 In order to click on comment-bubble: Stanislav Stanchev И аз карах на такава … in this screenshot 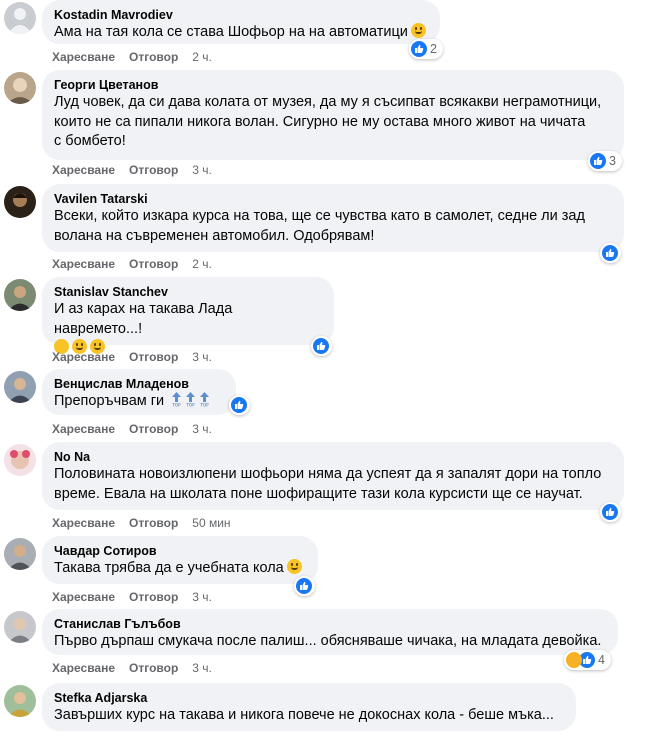, I will do `click(188, 315)`.